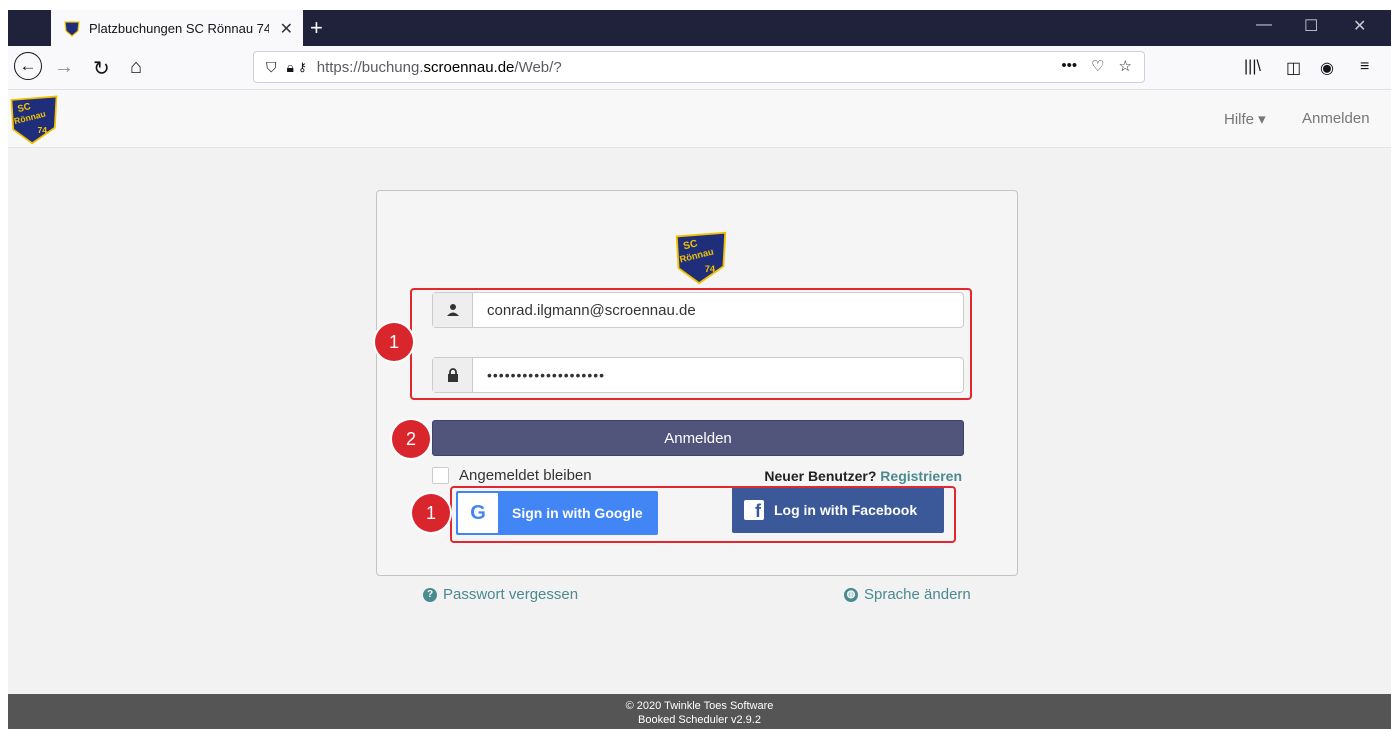  Describe the element at coordinates (1097, 66) in the screenshot. I see `pocket-icon: ♡` at that location.